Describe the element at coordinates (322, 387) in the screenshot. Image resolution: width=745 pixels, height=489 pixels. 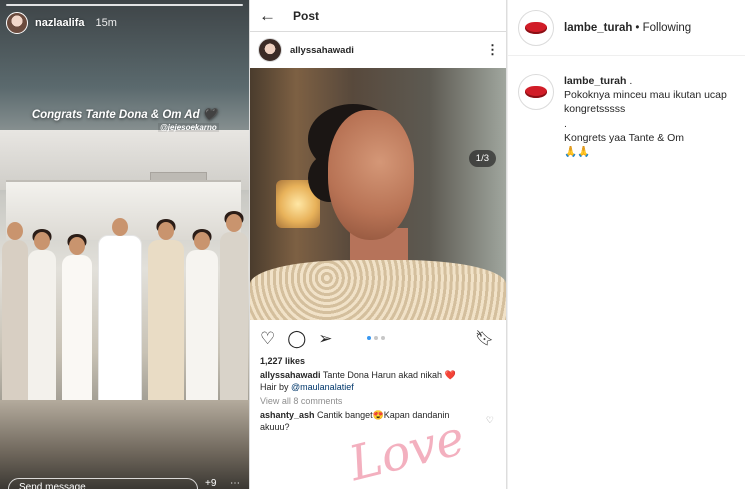
I see `caption-mention: @maulanalatief` at that location.